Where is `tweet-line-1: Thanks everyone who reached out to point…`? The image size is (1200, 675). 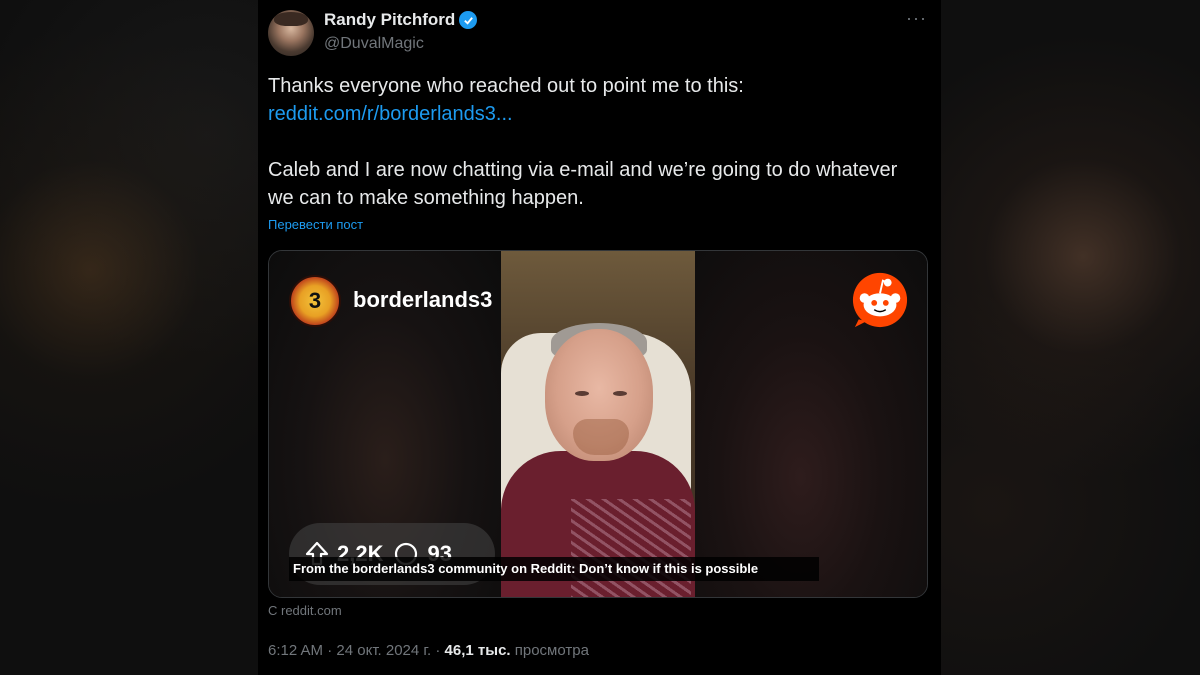
tweet-line-1: Thanks everyone who reached out to point… is located at coordinates (506, 86).